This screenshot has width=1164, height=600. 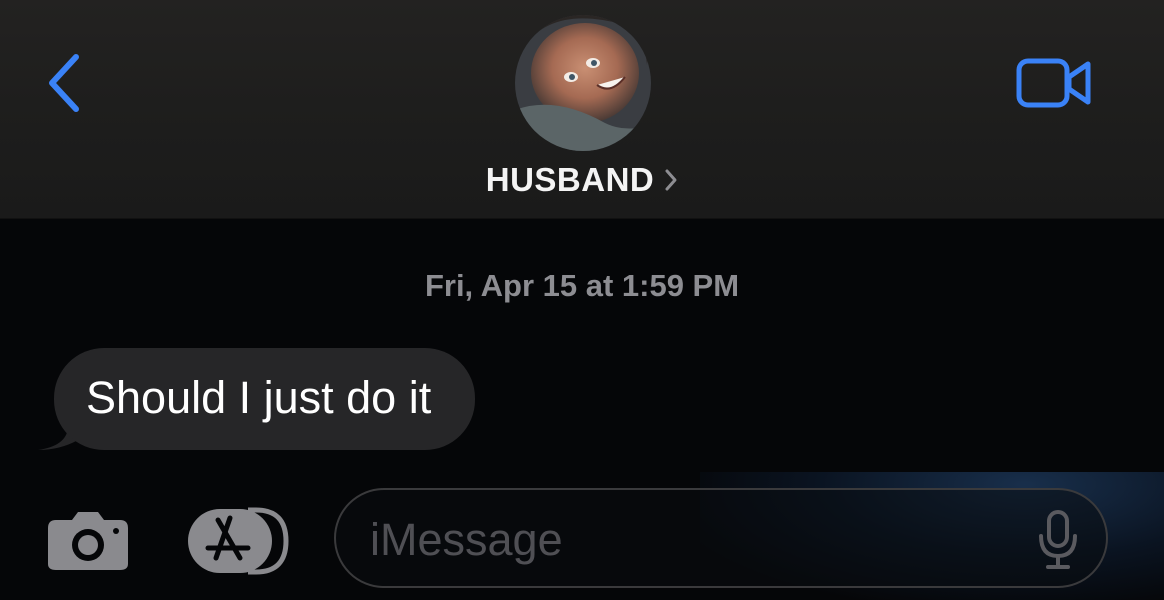 I want to click on dictation-button, so click(x=1058, y=540).